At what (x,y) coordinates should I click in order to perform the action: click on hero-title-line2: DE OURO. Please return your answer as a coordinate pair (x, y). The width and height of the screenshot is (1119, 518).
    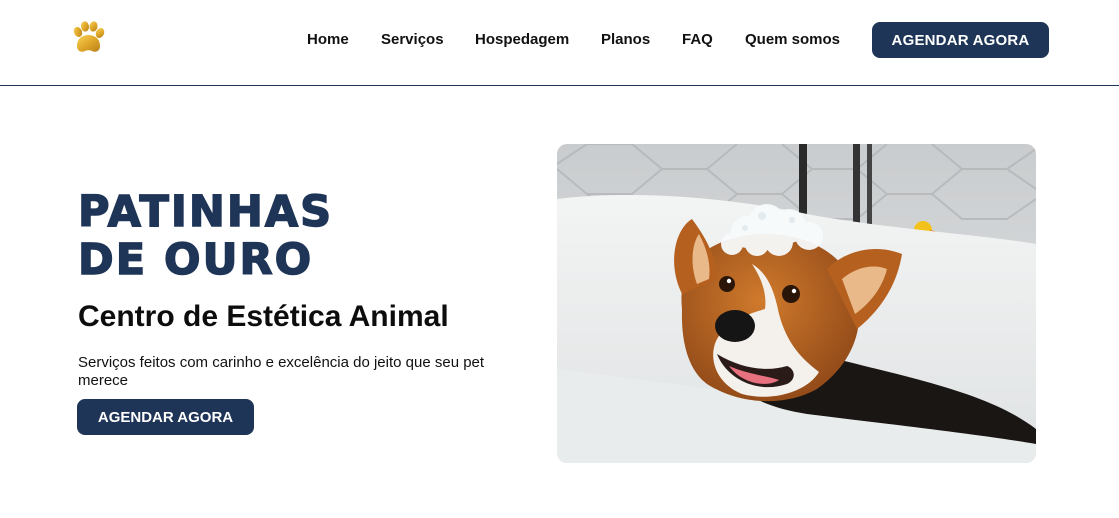
    Looking at the image, I should click on (195, 260).